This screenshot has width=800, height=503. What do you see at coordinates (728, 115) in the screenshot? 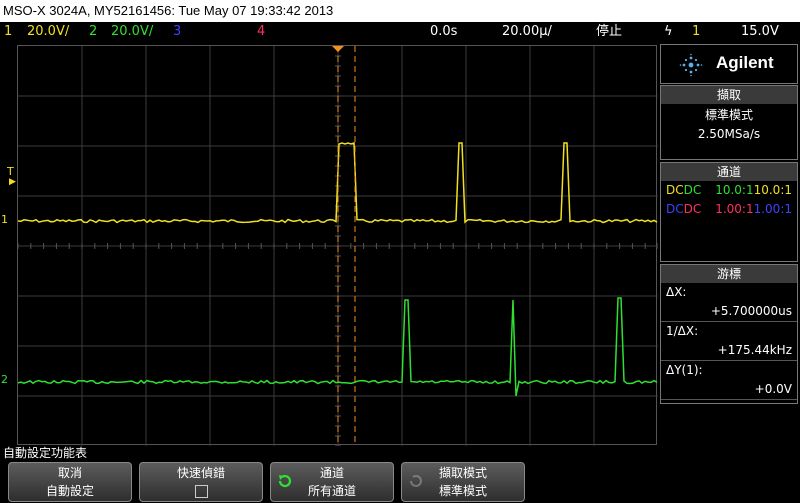
I see `acquisition-mode: 標準模式` at bounding box center [728, 115].